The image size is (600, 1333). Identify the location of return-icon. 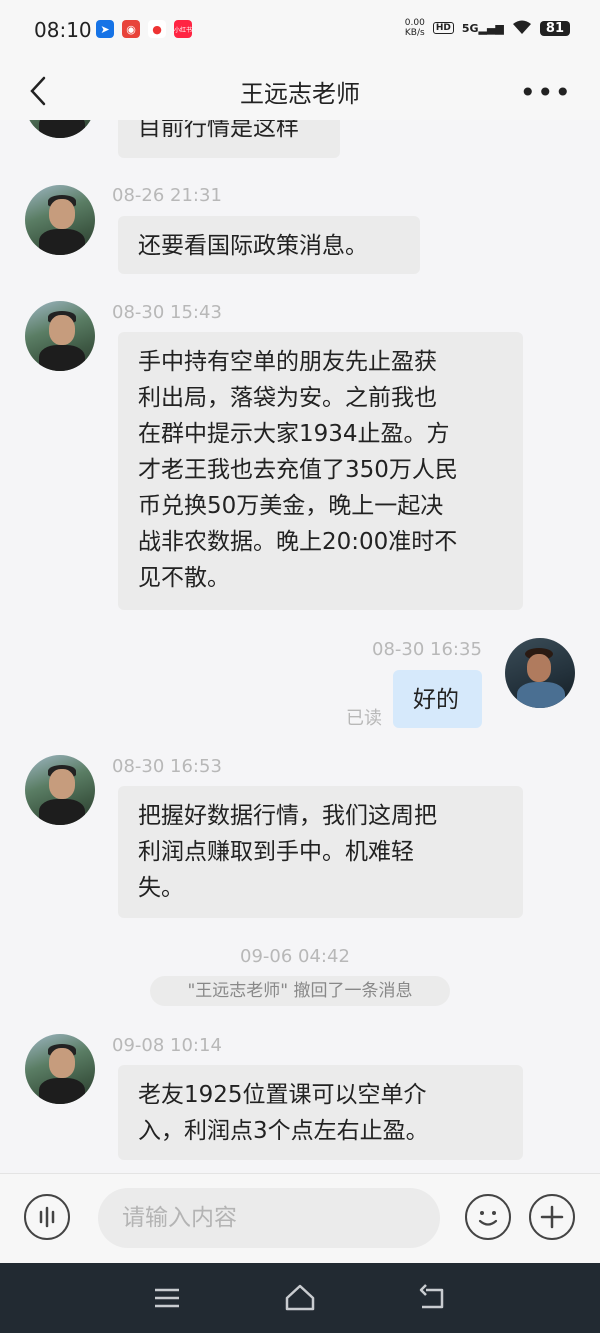
(431, 1296).